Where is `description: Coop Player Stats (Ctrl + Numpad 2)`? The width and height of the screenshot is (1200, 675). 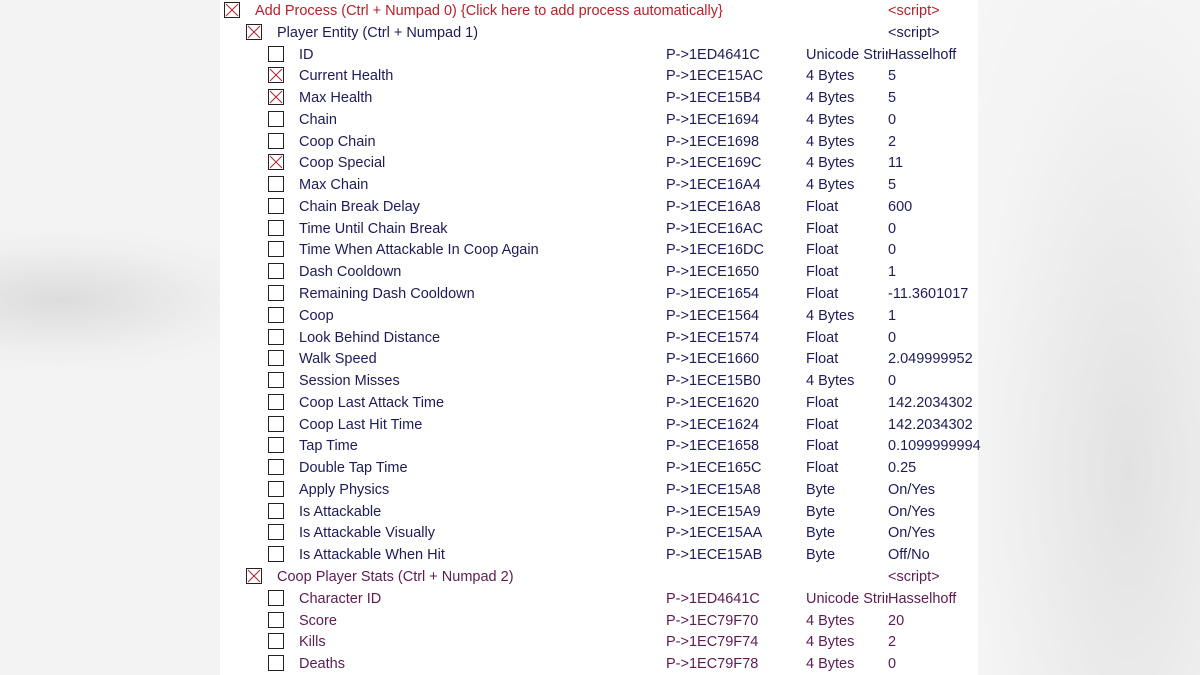
description: Coop Player Stats (Ctrl + Numpad 2) is located at coordinates (395, 577).